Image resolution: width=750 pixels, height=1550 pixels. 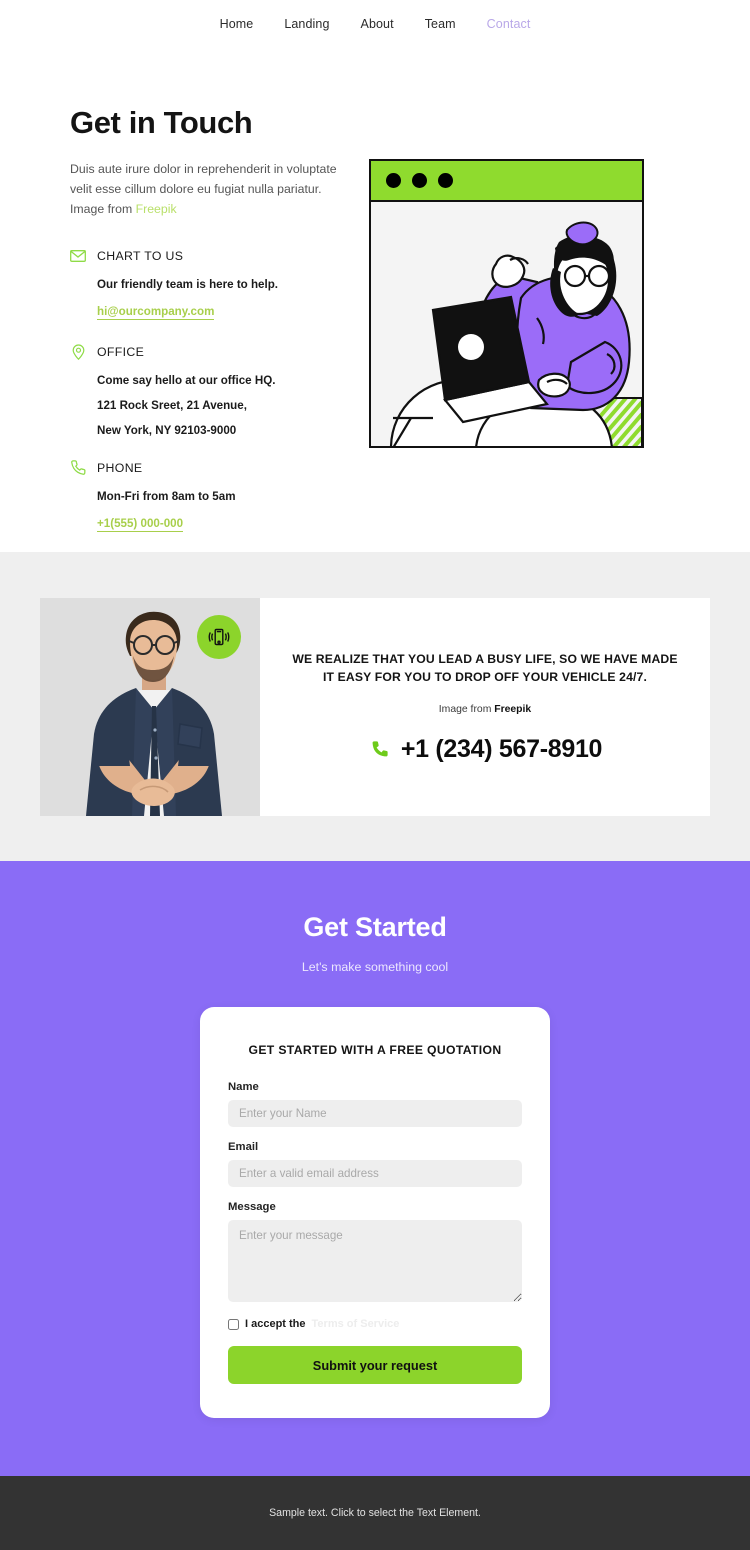 What do you see at coordinates (188, 284) in the screenshot?
I see `contact-line-chart-1: Our friendly team is here to help.` at bounding box center [188, 284].